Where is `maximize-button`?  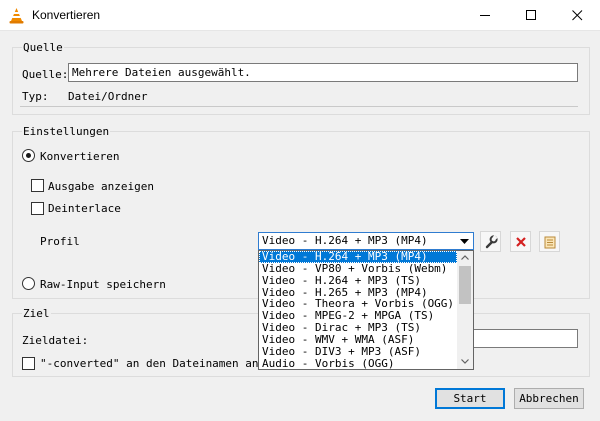
maximize-button is located at coordinates (531, 15).